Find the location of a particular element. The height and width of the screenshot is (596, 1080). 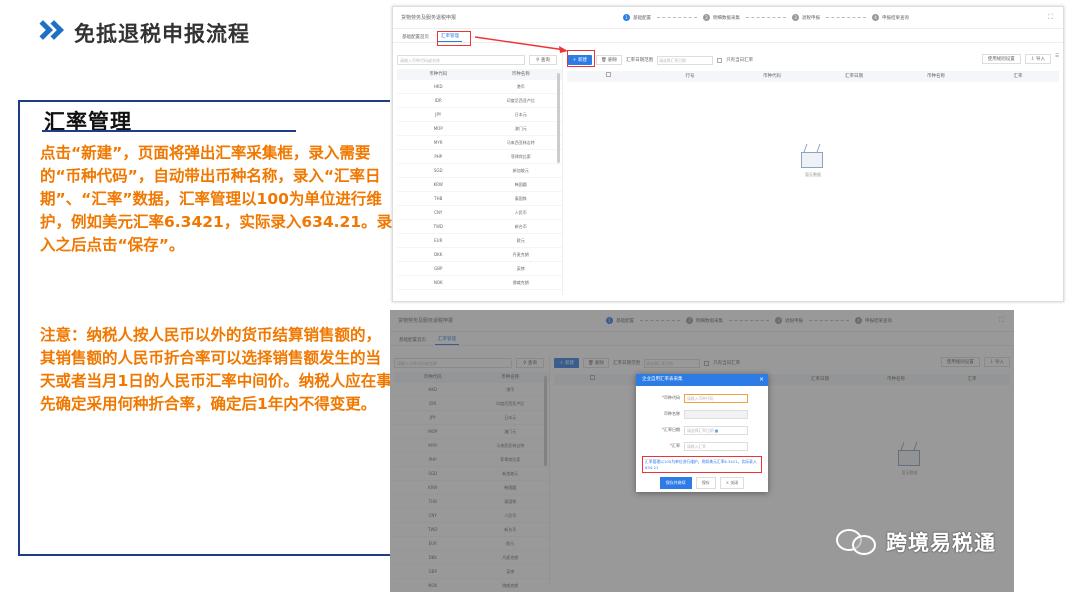

step-2-label: 明细数据采集 is located at coordinates (726, 18).